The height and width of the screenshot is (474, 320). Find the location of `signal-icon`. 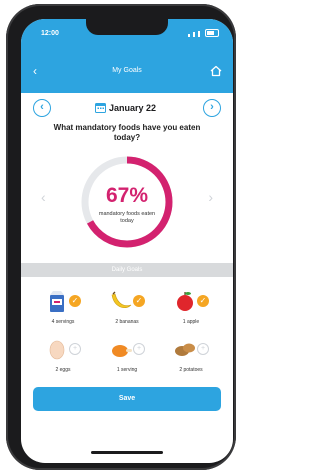

signal-icon is located at coordinates (189, 35).